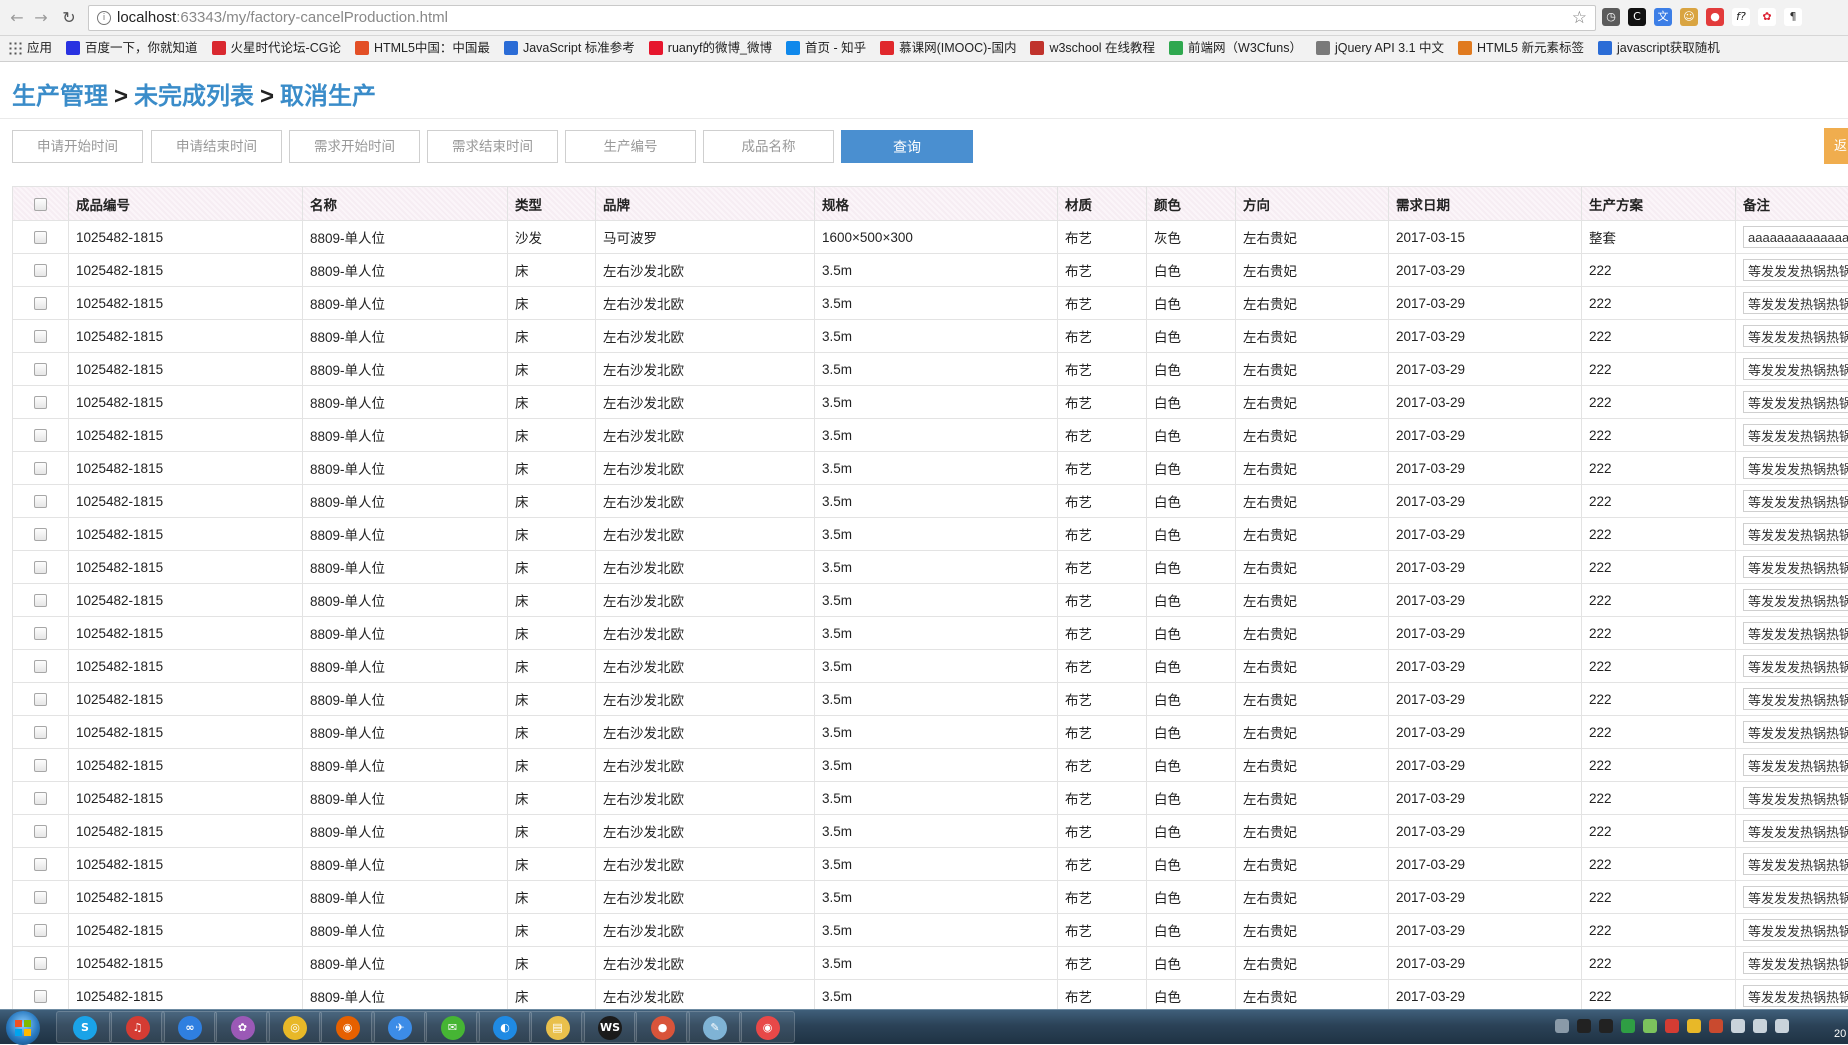 Image resolution: width=1848 pixels, height=1045 pixels. What do you see at coordinates (1689, 17) in the screenshot?
I see `face-extension-icon: ☺` at bounding box center [1689, 17].